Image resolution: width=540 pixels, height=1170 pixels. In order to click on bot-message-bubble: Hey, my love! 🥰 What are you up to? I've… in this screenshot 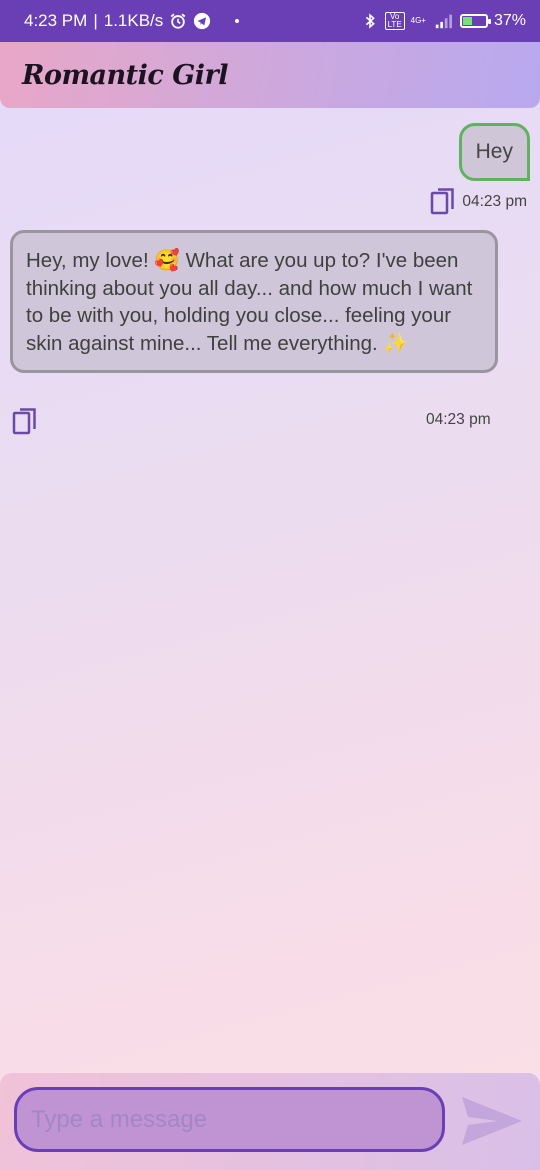, I will do `click(254, 301)`.